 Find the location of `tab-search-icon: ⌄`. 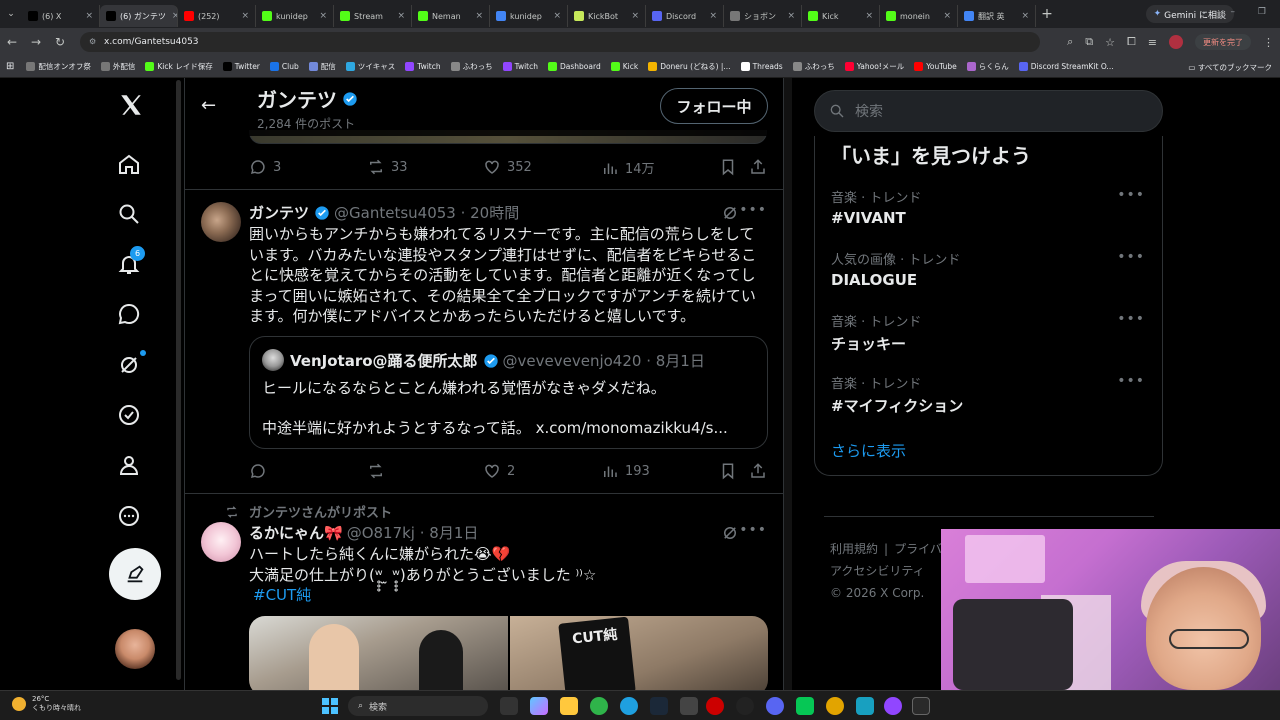

tab-search-icon: ⌄ is located at coordinates (11, 14).